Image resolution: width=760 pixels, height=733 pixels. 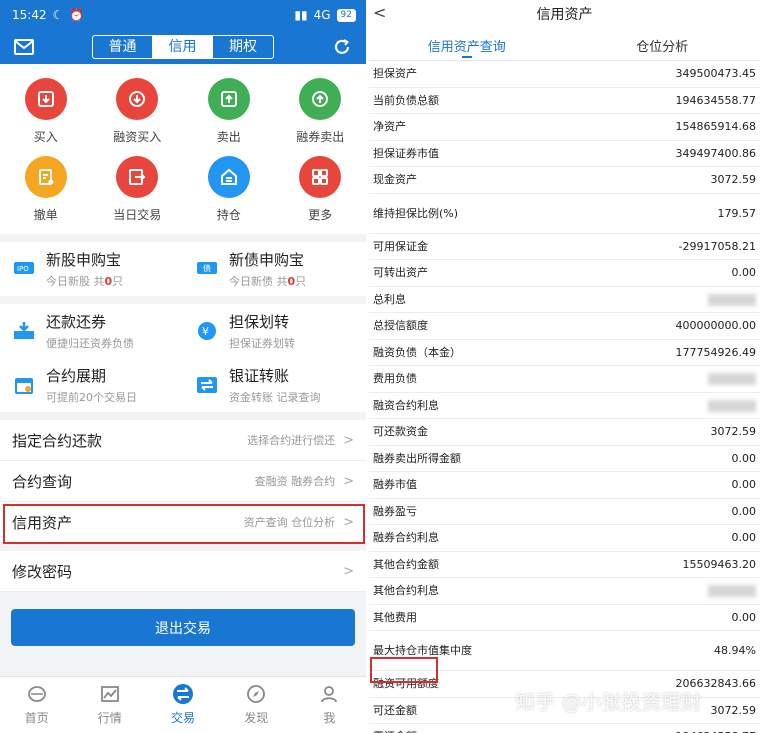 What do you see at coordinates (322, 15) in the screenshot?
I see `network-label: 4G` at bounding box center [322, 15].